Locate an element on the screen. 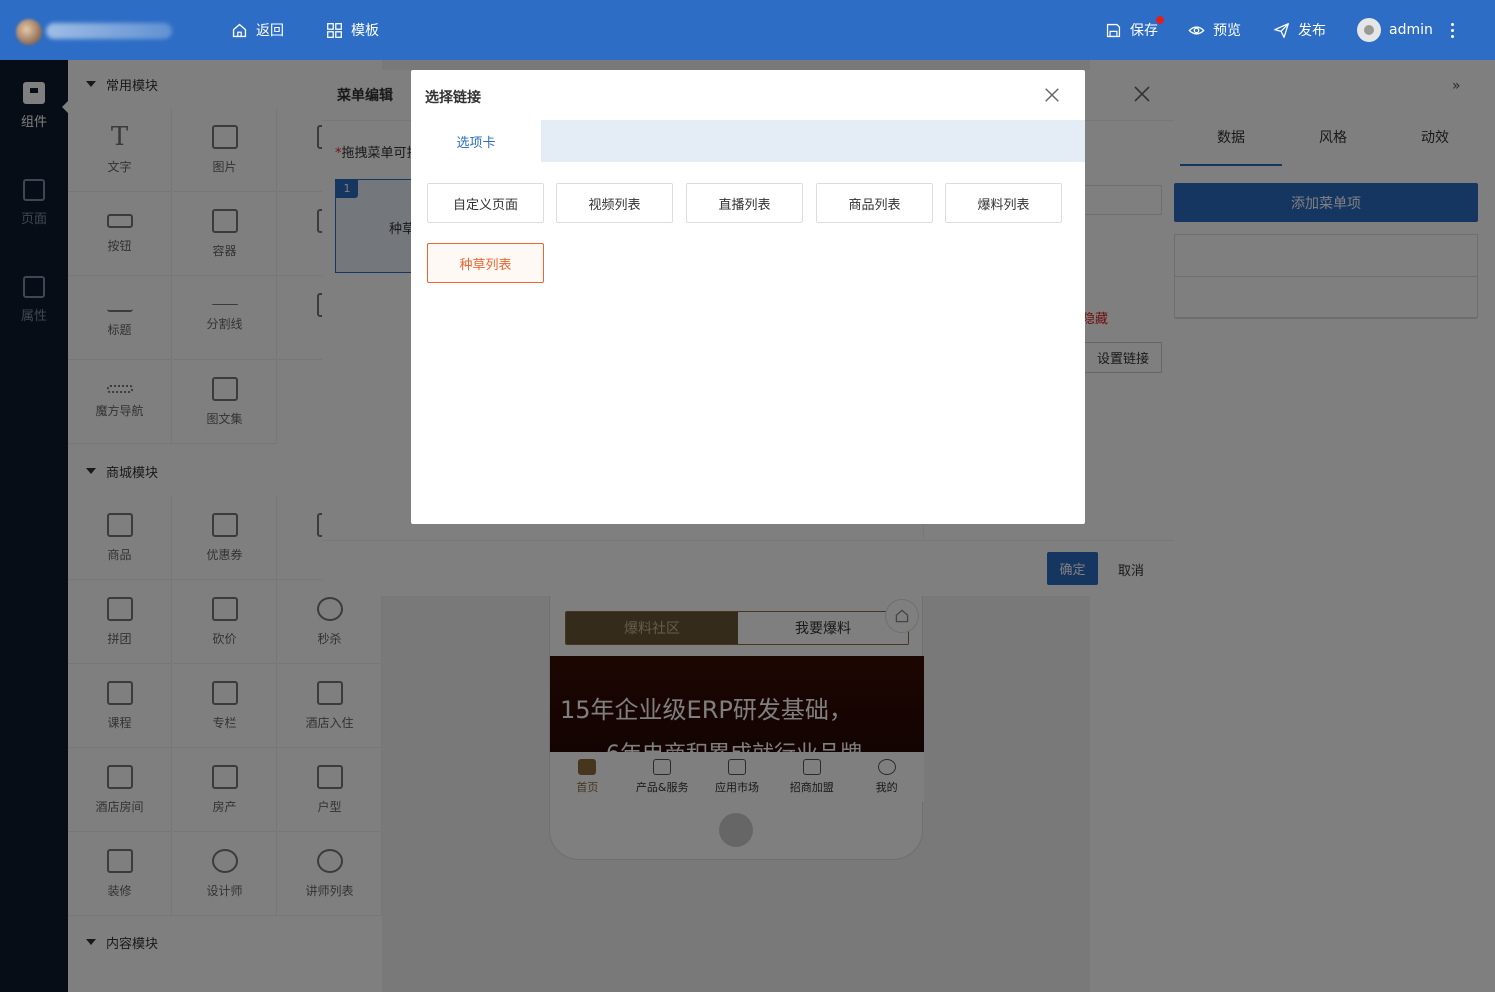  link-option-video-list: 视频列表 is located at coordinates (614, 203).